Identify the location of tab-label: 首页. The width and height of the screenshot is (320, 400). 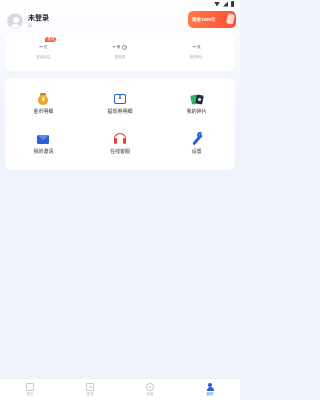
(30, 393).